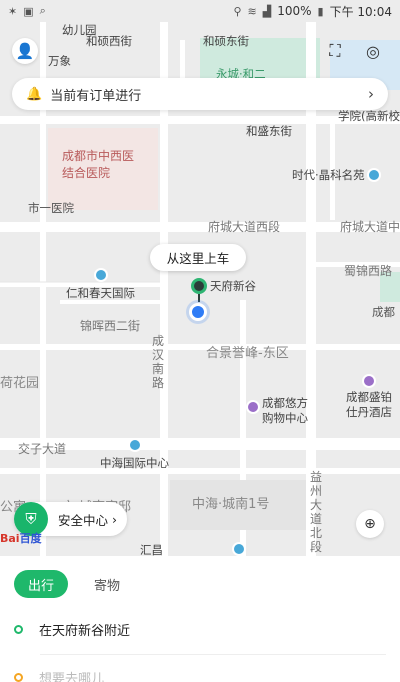  Describe the element at coordinates (252, 11) in the screenshot. I see `wifi-icon: ≋` at that location.